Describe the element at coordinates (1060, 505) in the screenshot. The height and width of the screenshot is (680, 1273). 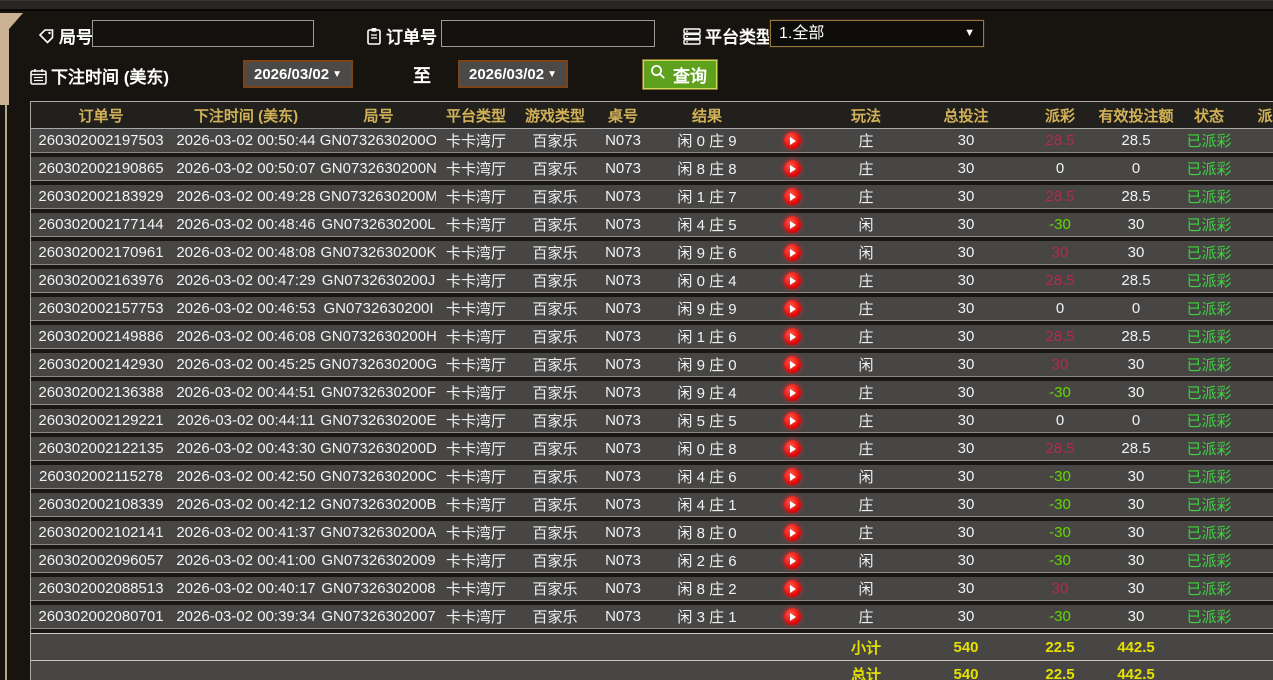
I see `table-cell: -30` at that location.